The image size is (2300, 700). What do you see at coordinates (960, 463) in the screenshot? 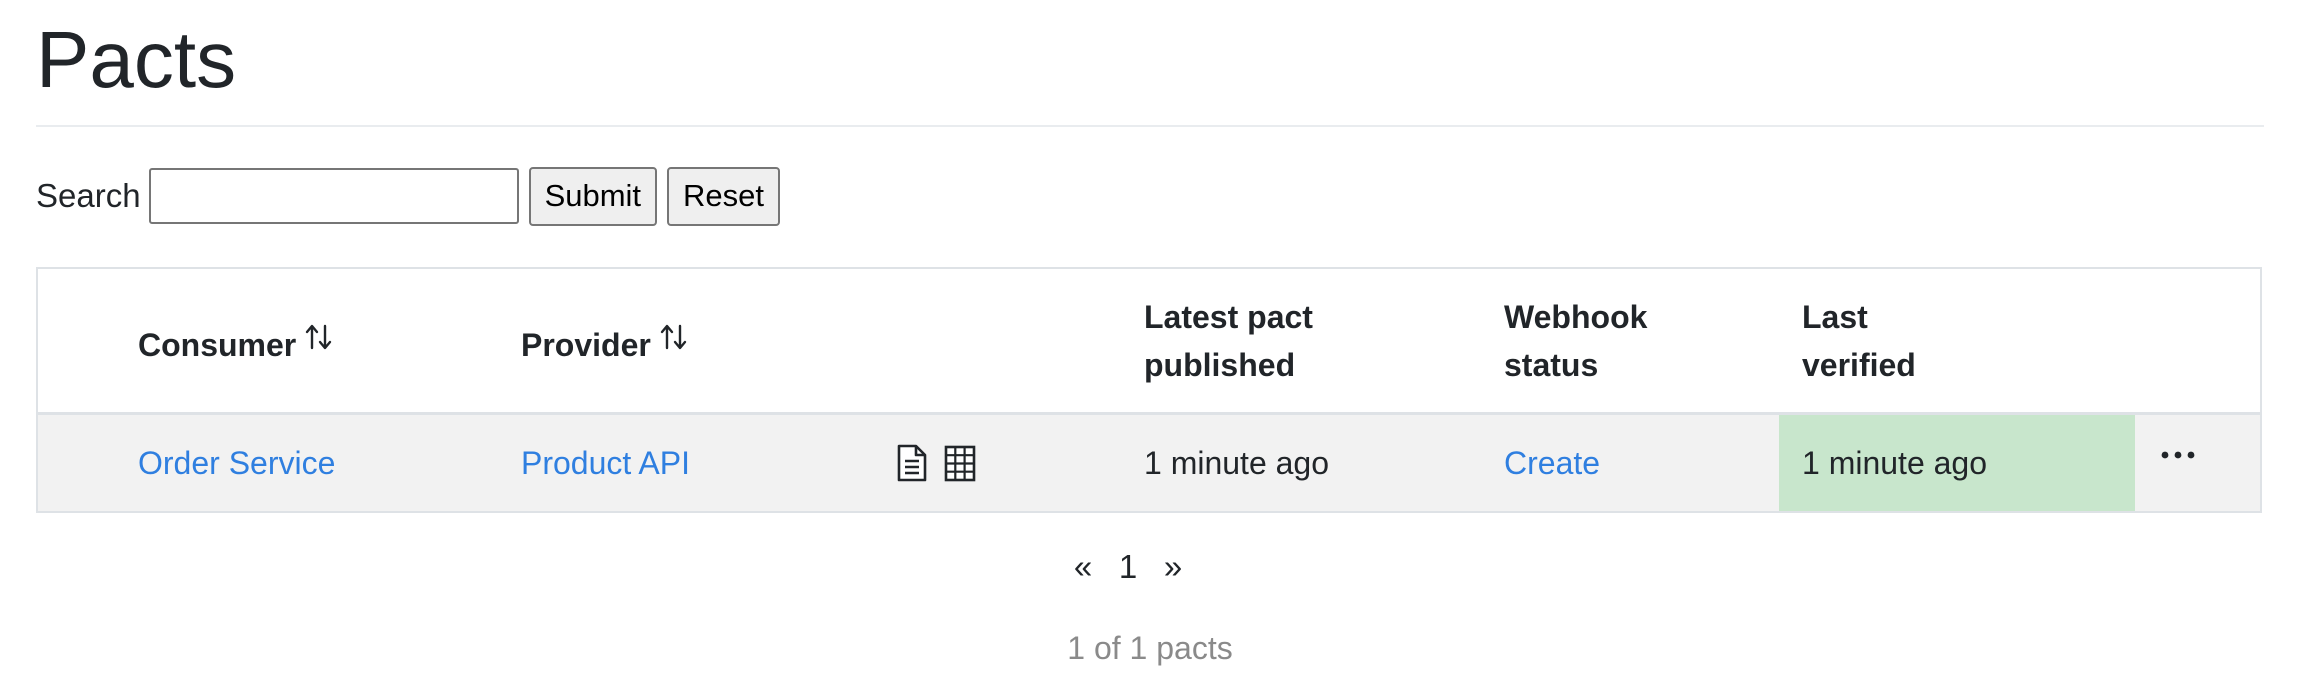
I see `matrix-grid-icon` at bounding box center [960, 463].